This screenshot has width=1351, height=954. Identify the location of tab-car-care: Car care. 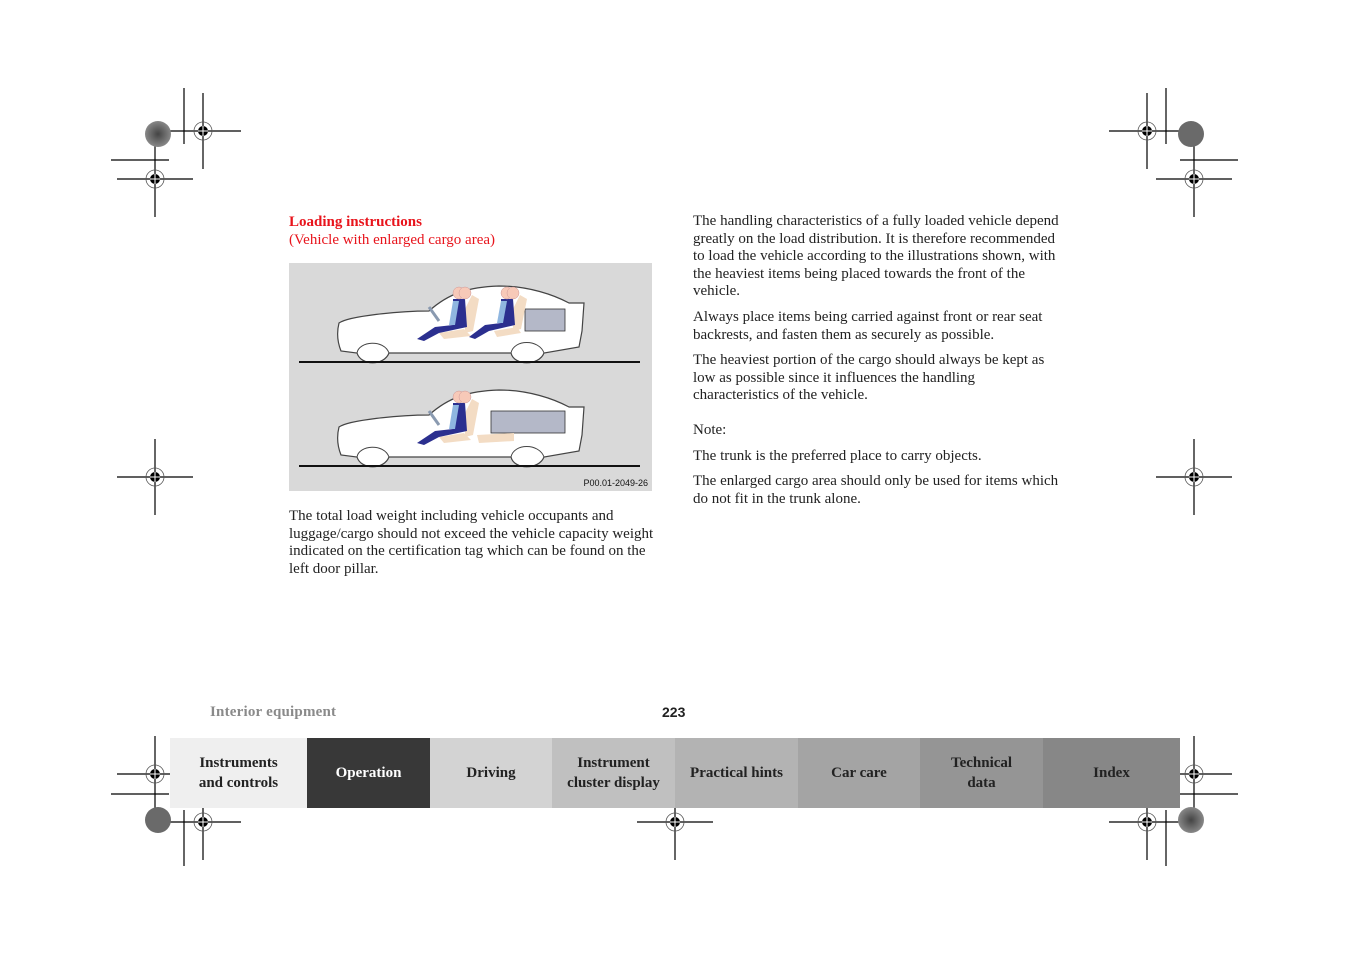
(859, 773).